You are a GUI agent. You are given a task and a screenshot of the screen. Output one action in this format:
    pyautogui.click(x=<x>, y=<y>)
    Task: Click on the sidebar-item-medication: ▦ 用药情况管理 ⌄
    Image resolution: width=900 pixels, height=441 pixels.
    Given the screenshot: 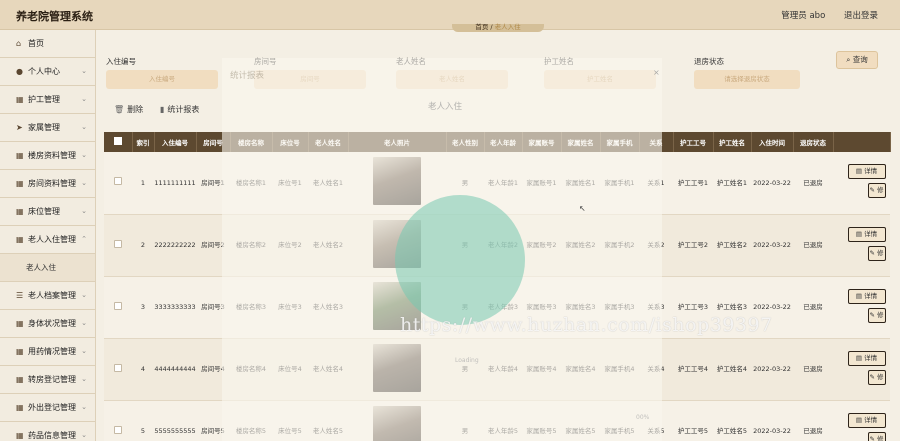 What is the action you would take?
    pyautogui.click(x=47, y=352)
    